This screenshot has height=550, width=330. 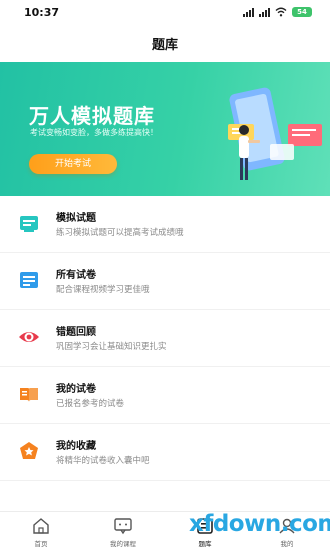 What do you see at coordinates (165, 395) in the screenshot?
I see `list-item-my-papers: 我的试卷 已报名参考的试卷` at bounding box center [165, 395].